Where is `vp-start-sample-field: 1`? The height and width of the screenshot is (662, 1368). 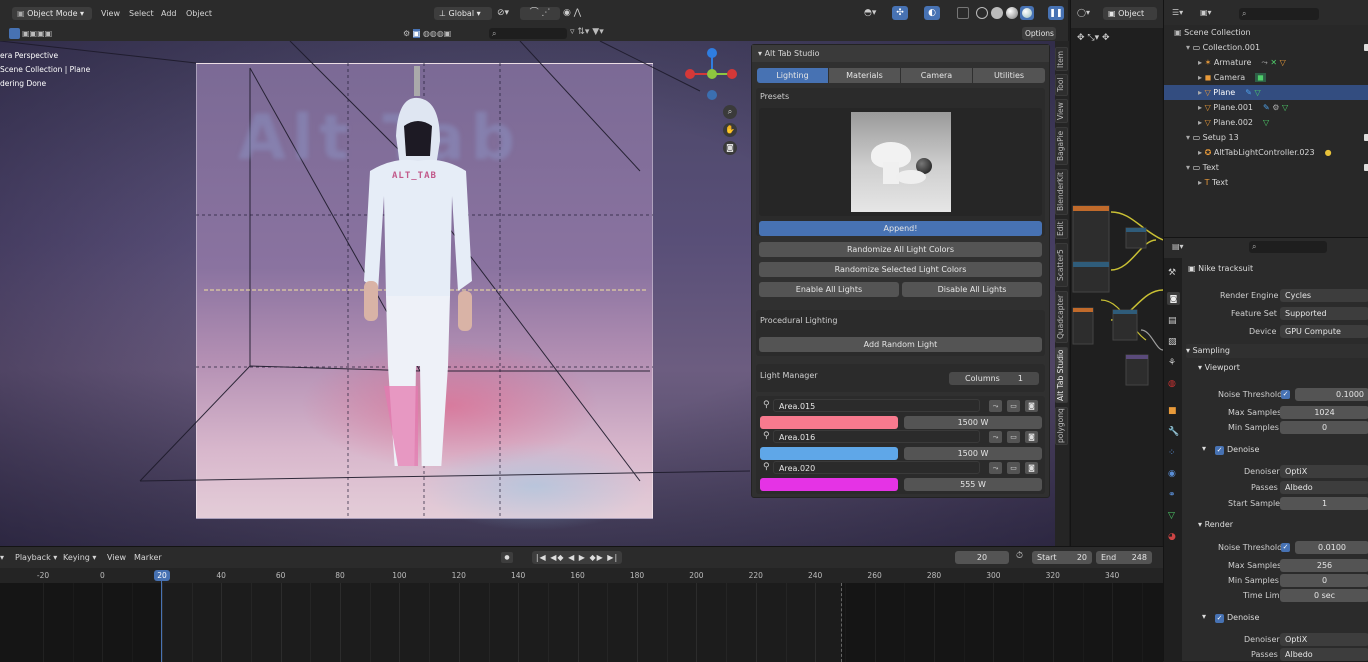
vp-start-sample-field: 1 is located at coordinates (1324, 503).